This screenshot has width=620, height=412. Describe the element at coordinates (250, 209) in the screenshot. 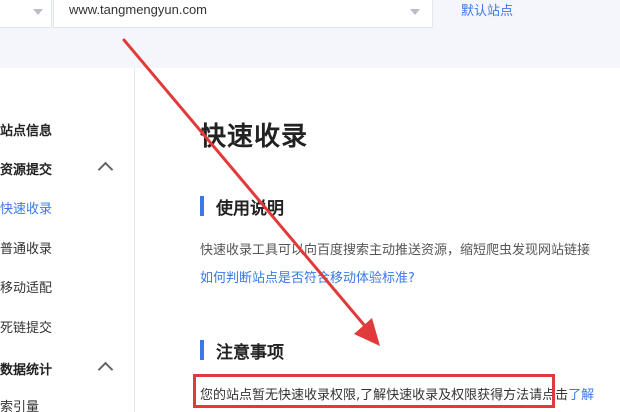

I see `usage-heading-text: 使用说明` at that location.